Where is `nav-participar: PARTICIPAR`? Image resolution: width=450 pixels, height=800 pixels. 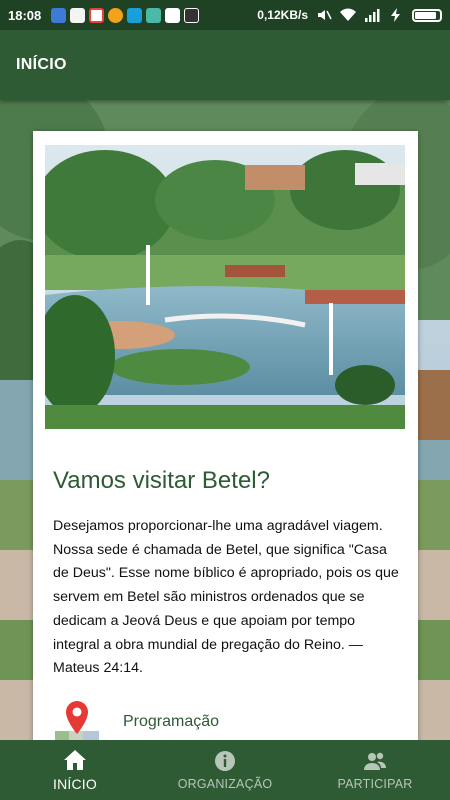 nav-participar: PARTICIPAR is located at coordinates (375, 770).